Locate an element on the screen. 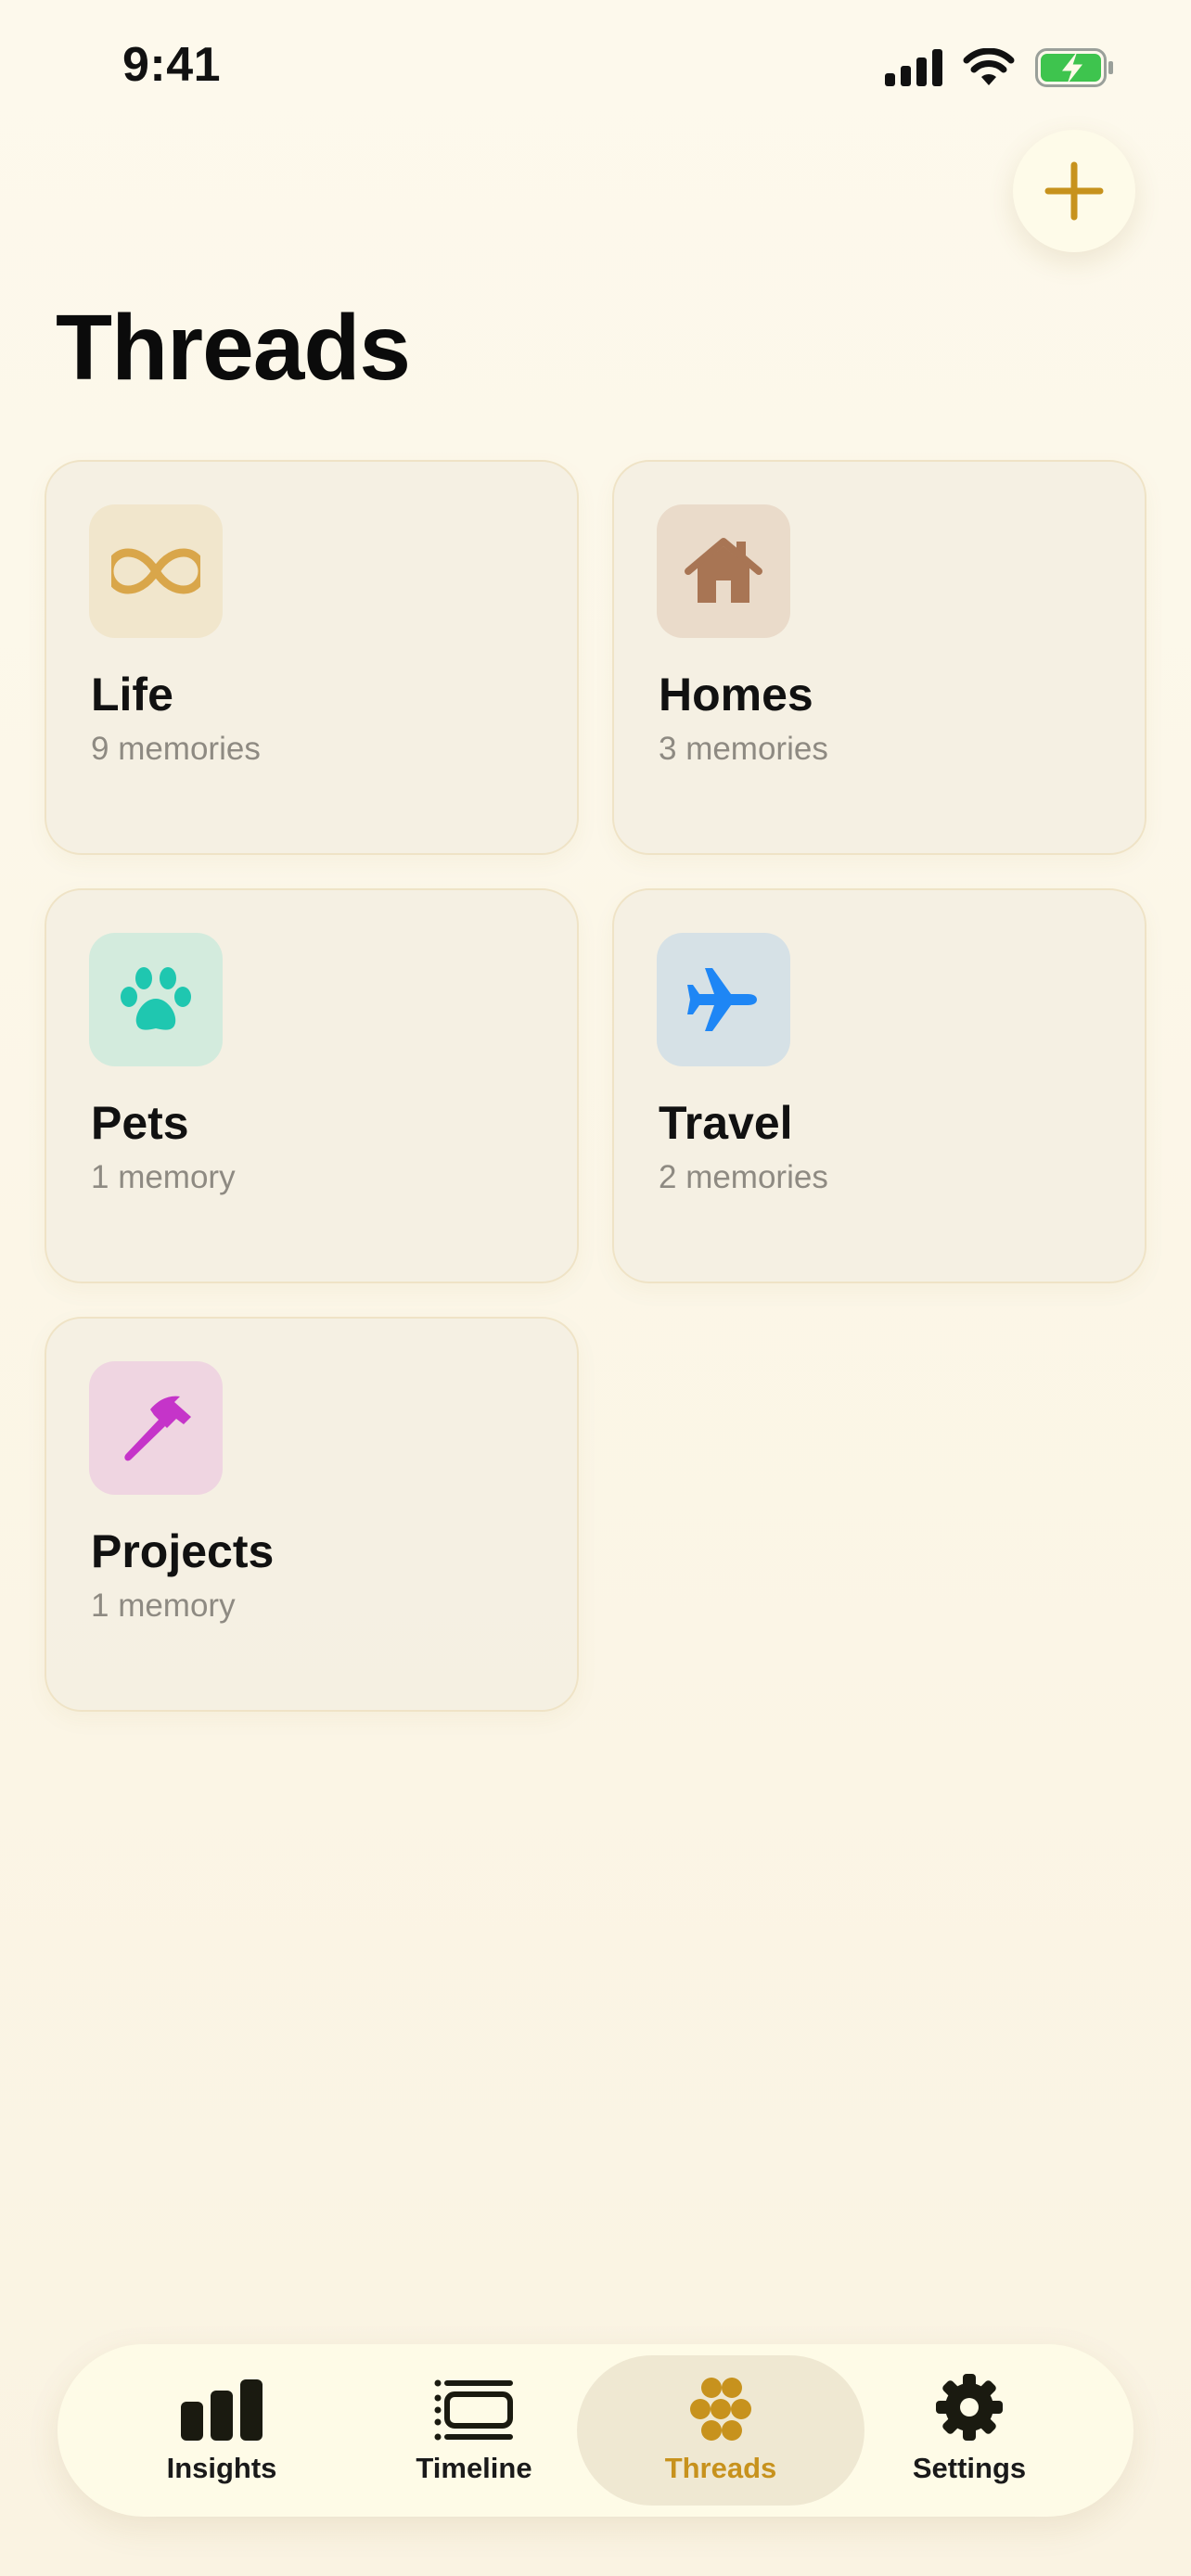  thread-memory-count: 3 memories is located at coordinates (743, 749).